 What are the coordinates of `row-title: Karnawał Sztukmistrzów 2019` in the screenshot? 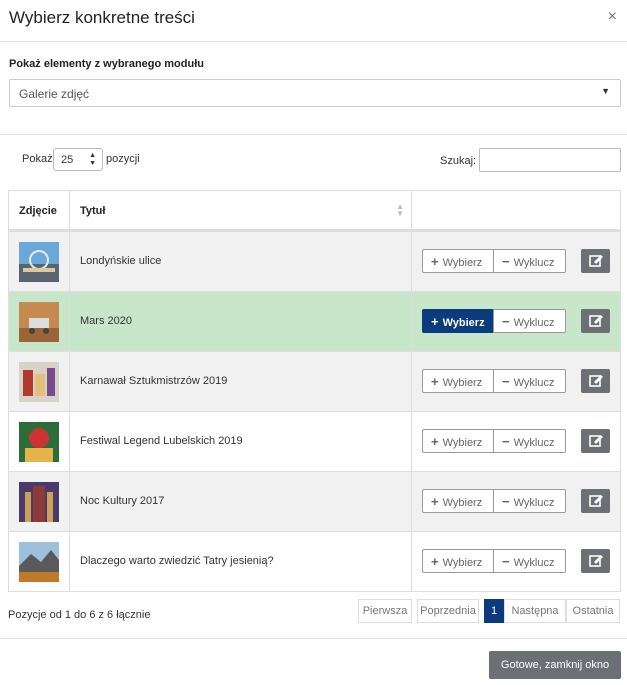 It's located at (154, 381).